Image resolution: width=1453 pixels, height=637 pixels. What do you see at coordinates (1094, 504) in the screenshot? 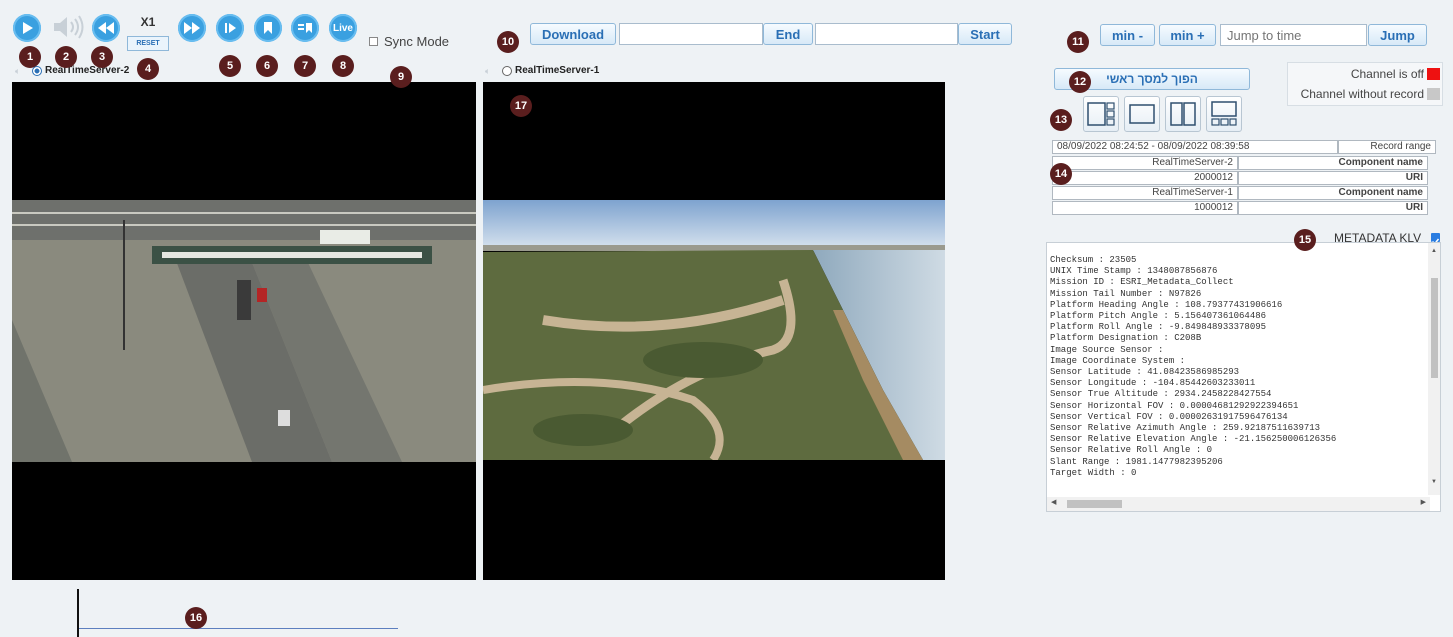
I see `horizontal-scroll-thumb` at bounding box center [1094, 504].